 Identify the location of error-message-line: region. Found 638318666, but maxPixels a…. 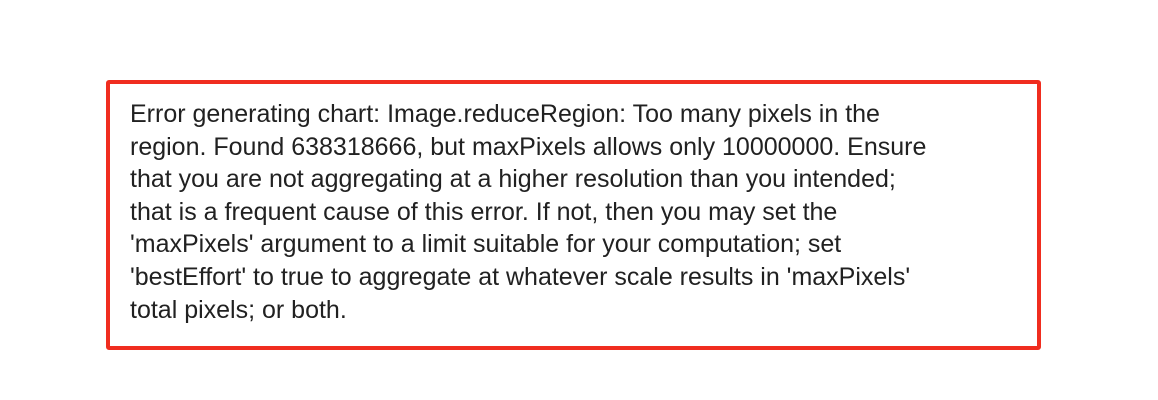
(528, 146).